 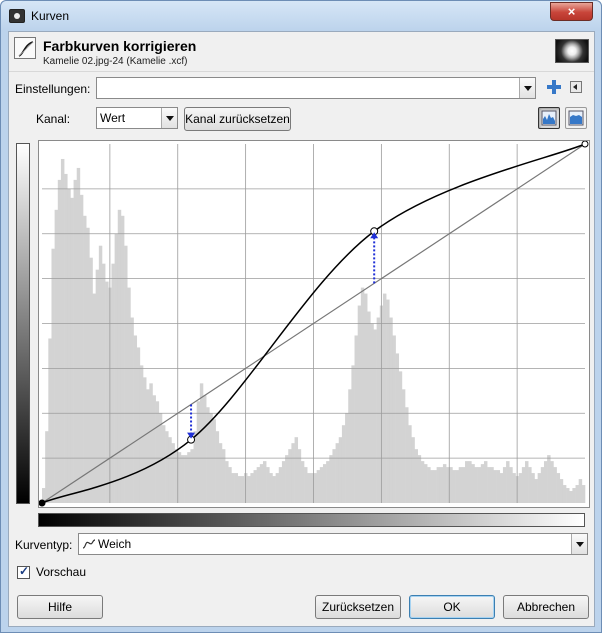 What do you see at coordinates (301, 16) in the screenshot?
I see `title-bar: Kurven ×` at bounding box center [301, 16].